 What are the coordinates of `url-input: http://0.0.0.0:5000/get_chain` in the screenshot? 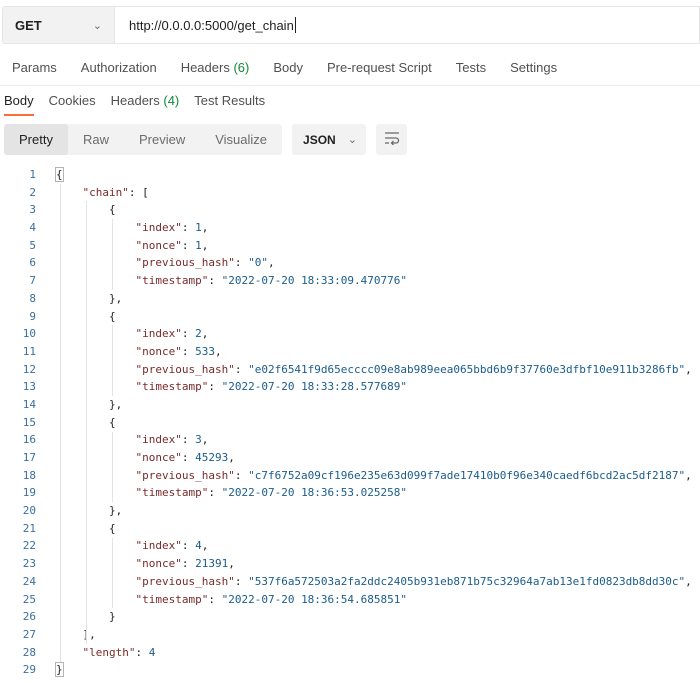 It's located at (407, 25).